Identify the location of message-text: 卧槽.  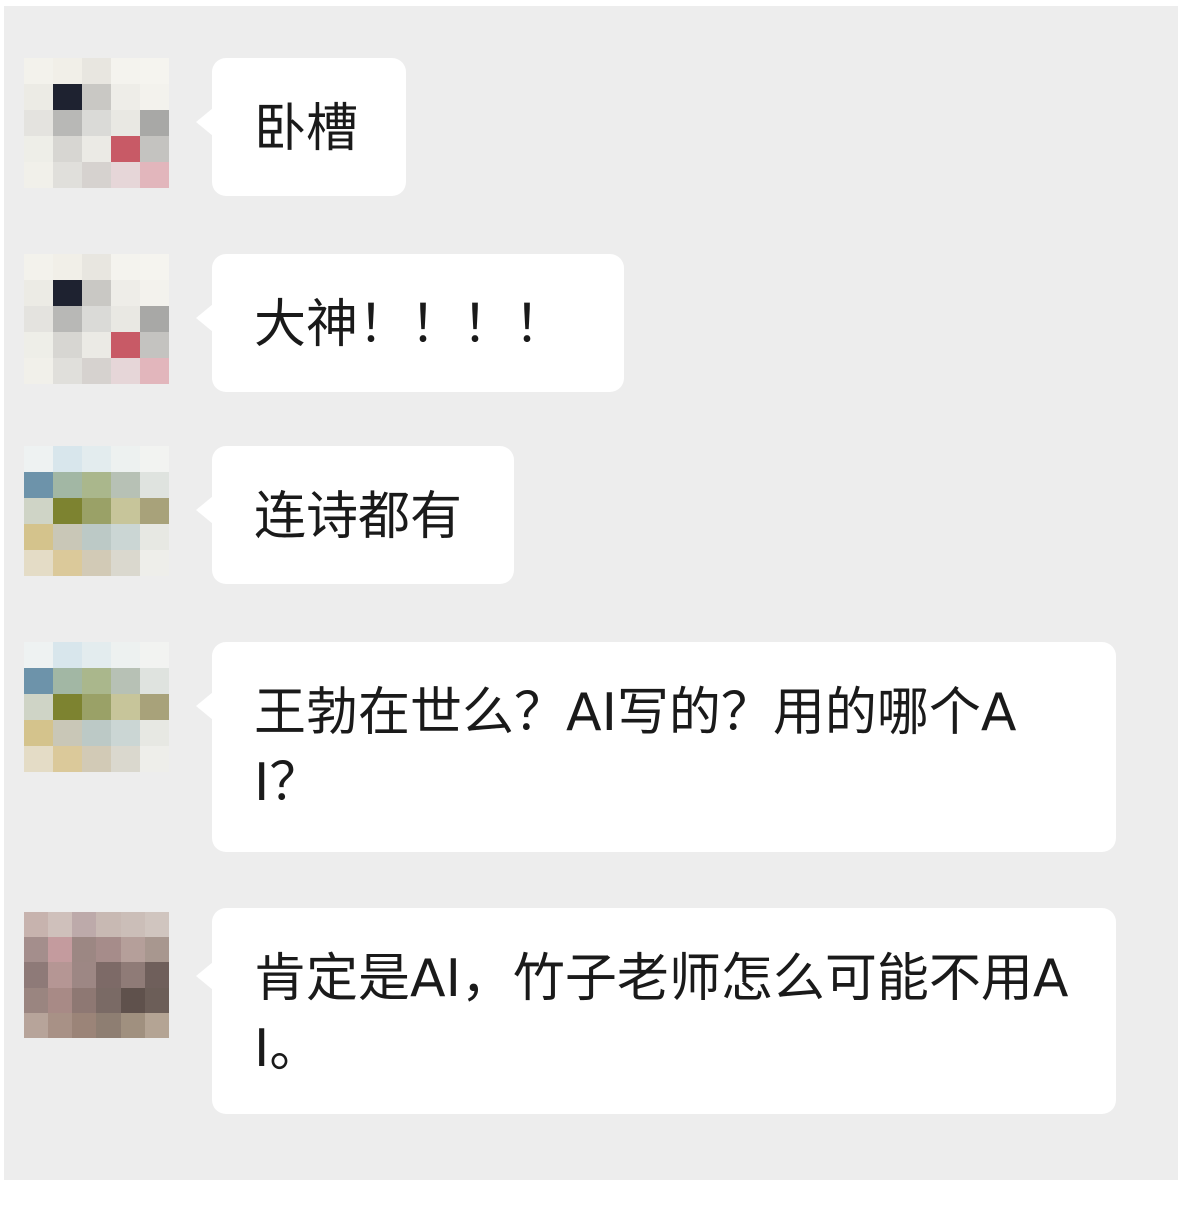
(306, 129).